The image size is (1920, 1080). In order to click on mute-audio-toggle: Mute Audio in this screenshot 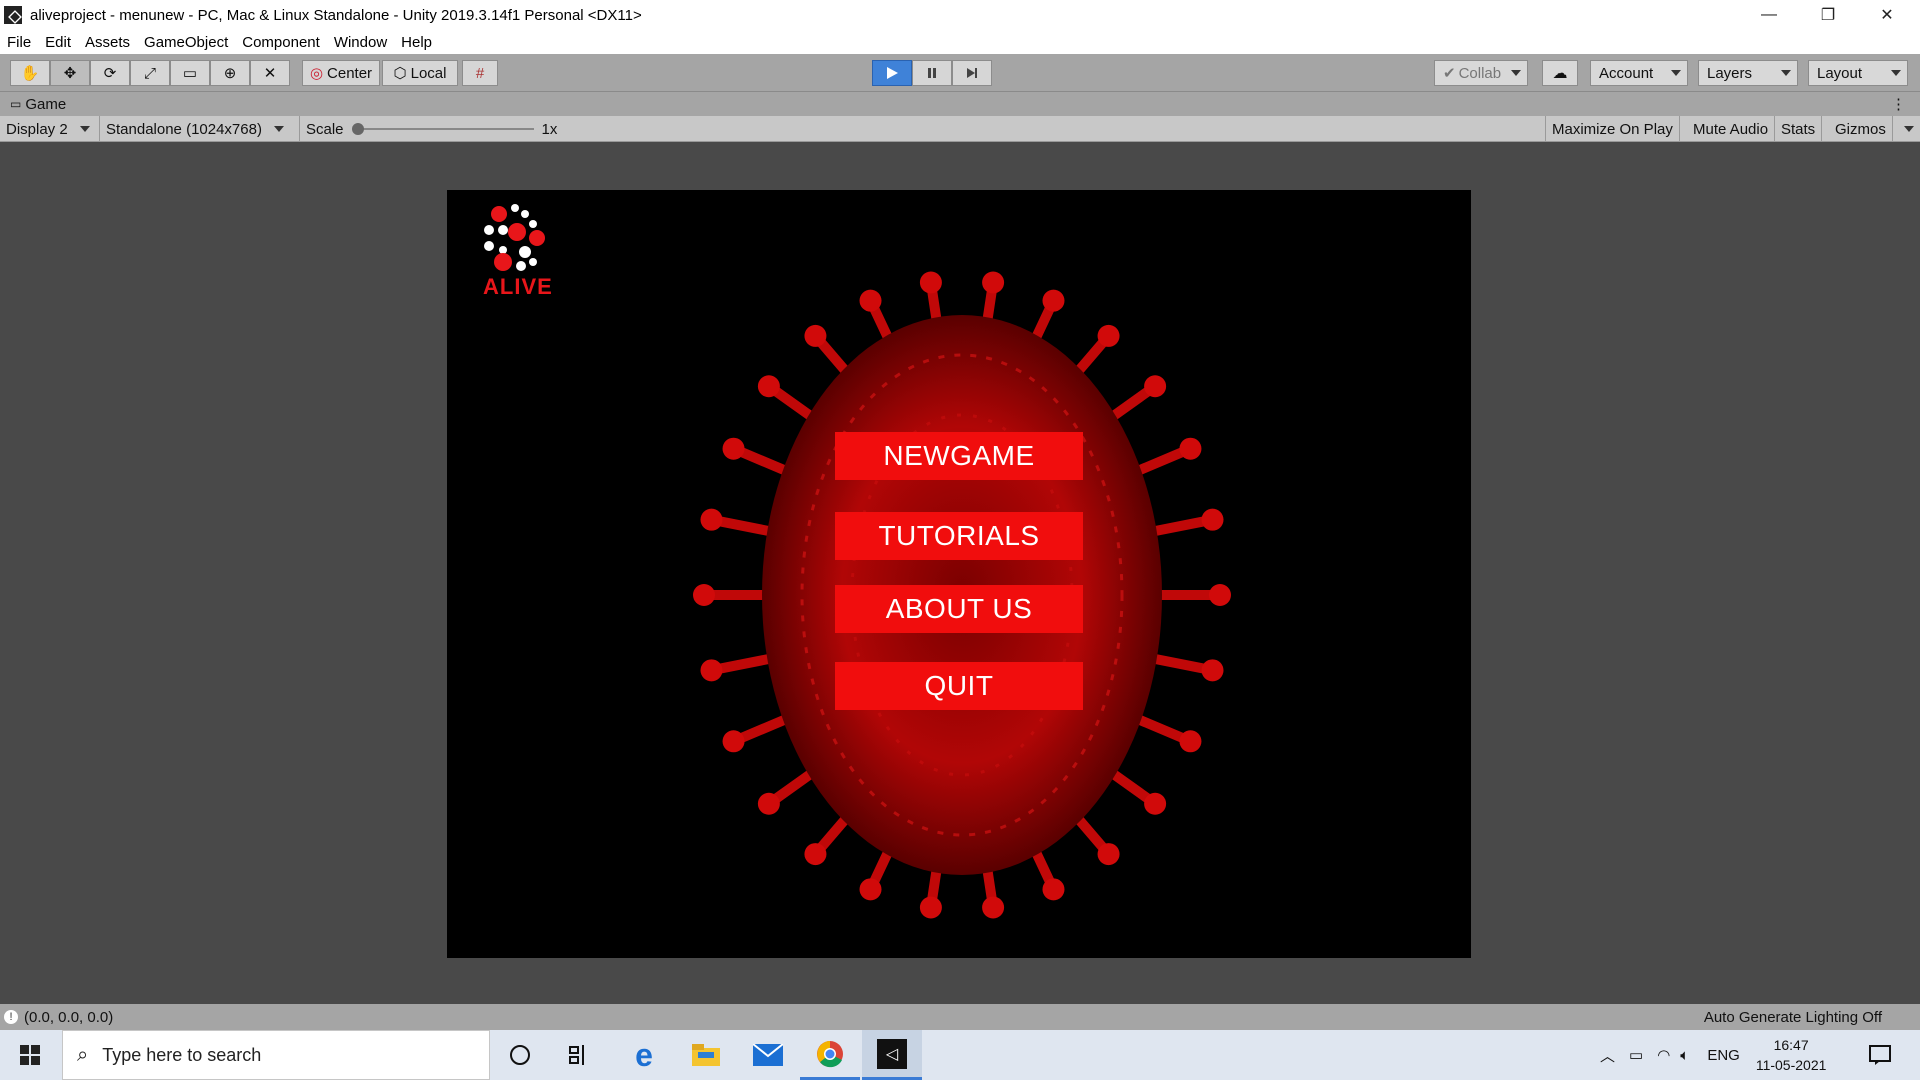, I will do `click(1731, 129)`.